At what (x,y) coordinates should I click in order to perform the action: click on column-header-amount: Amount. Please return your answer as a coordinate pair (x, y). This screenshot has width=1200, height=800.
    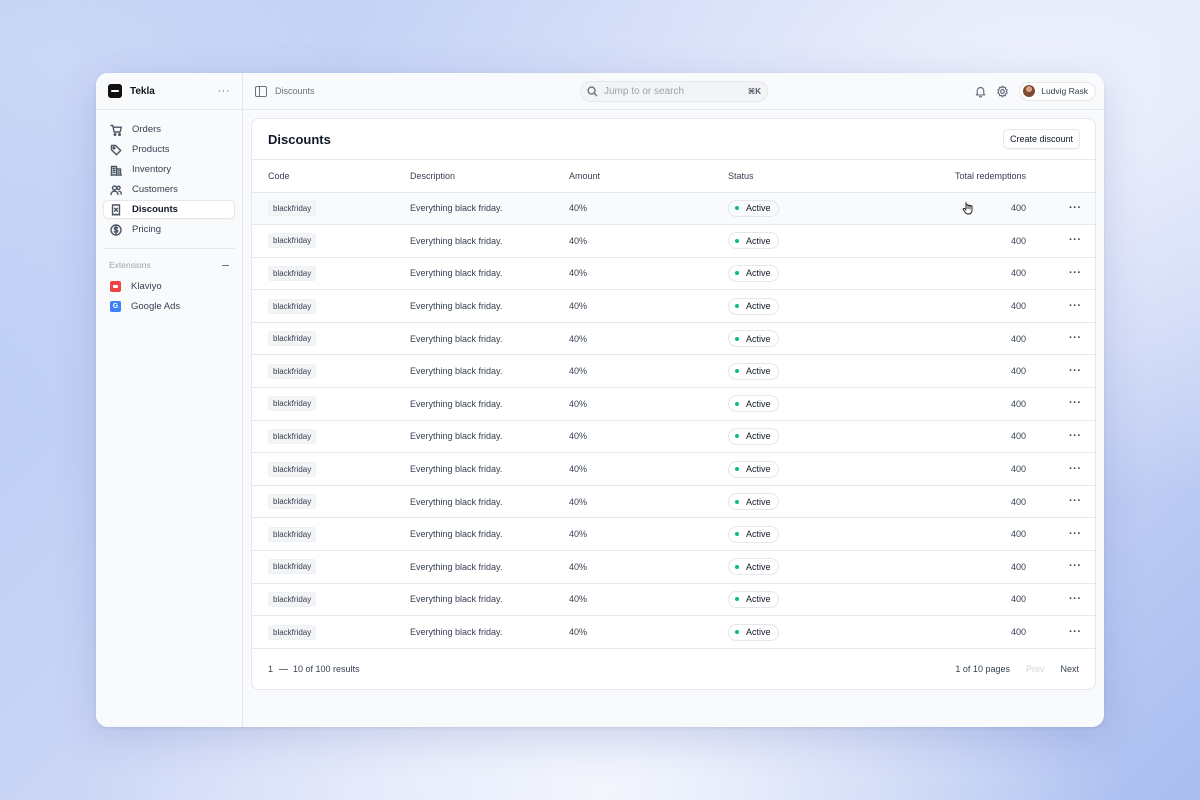
    Looking at the image, I should click on (648, 176).